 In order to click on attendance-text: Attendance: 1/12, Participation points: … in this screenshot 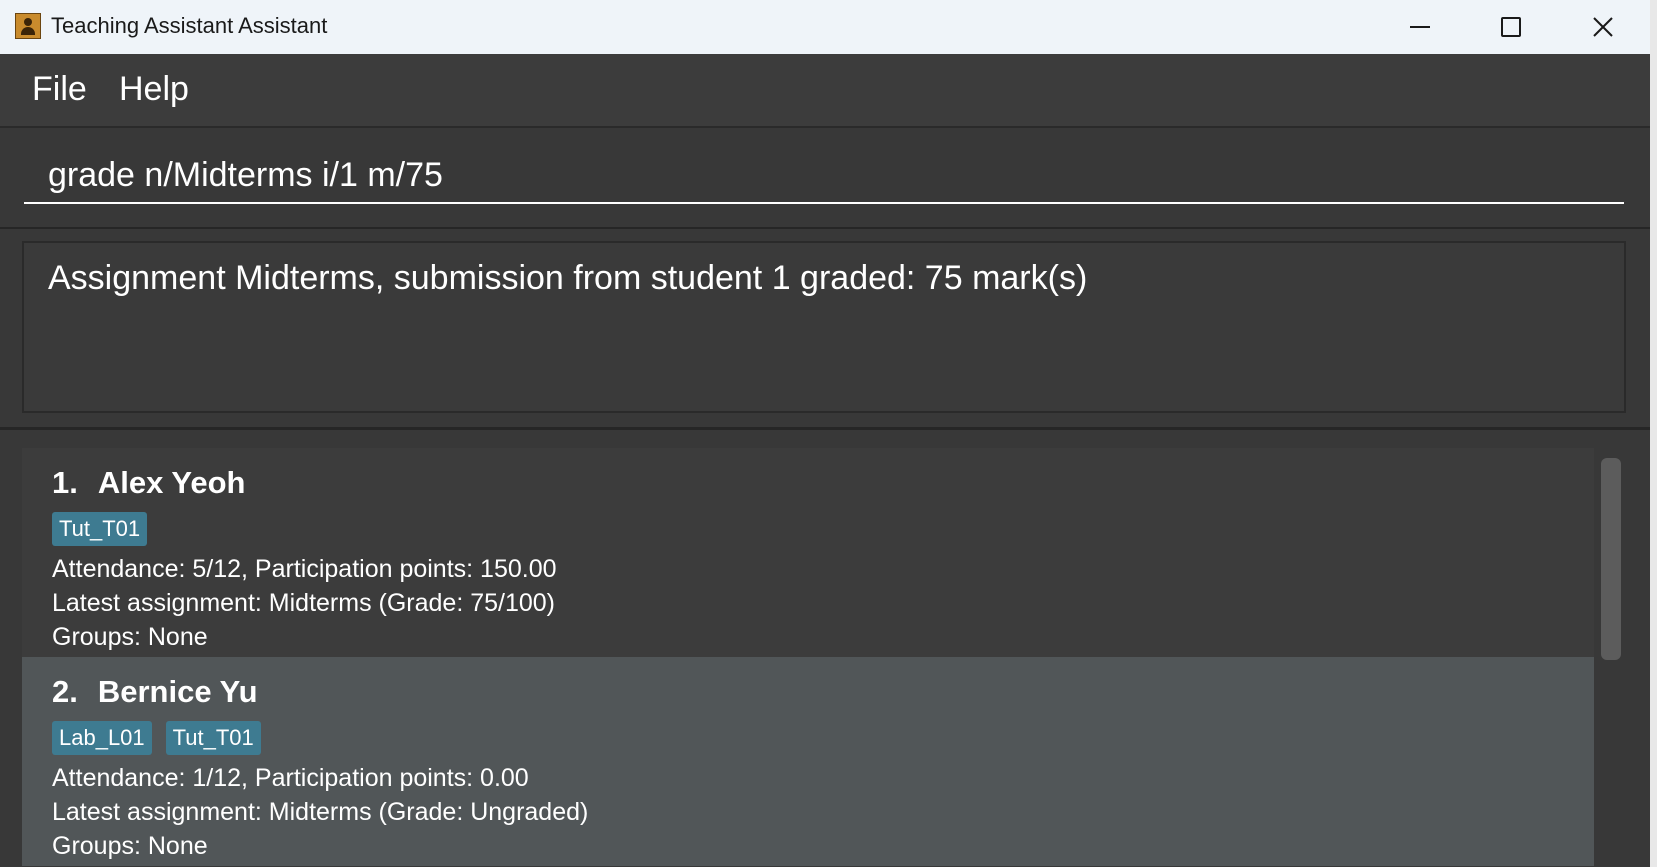, I will do `click(290, 778)`.